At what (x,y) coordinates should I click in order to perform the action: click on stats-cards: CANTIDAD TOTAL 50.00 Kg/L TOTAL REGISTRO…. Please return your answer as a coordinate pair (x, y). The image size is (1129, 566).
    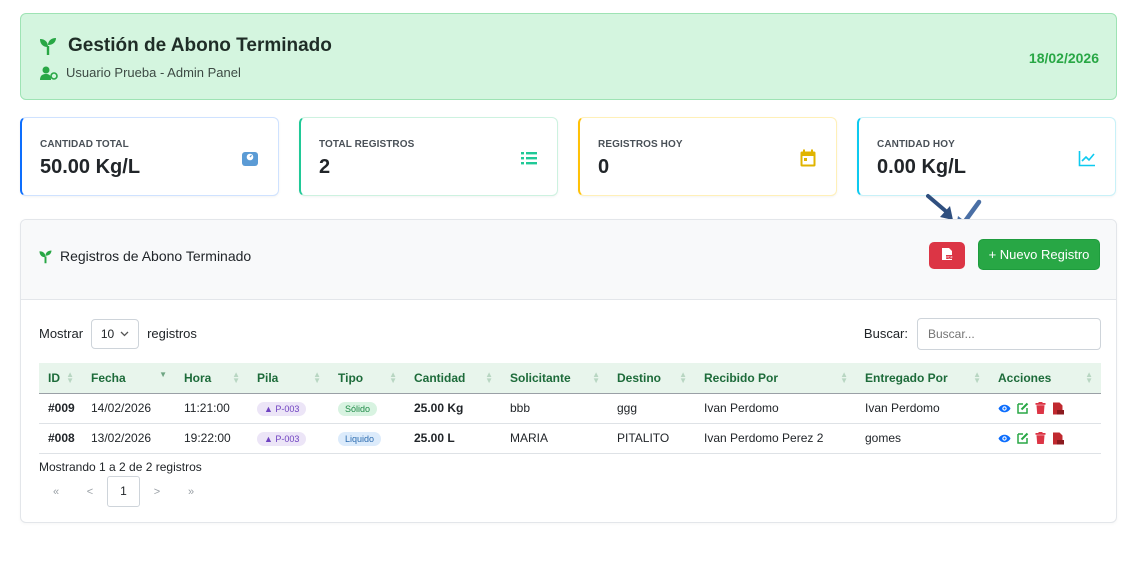
    Looking at the image, I should click on (568, 156).